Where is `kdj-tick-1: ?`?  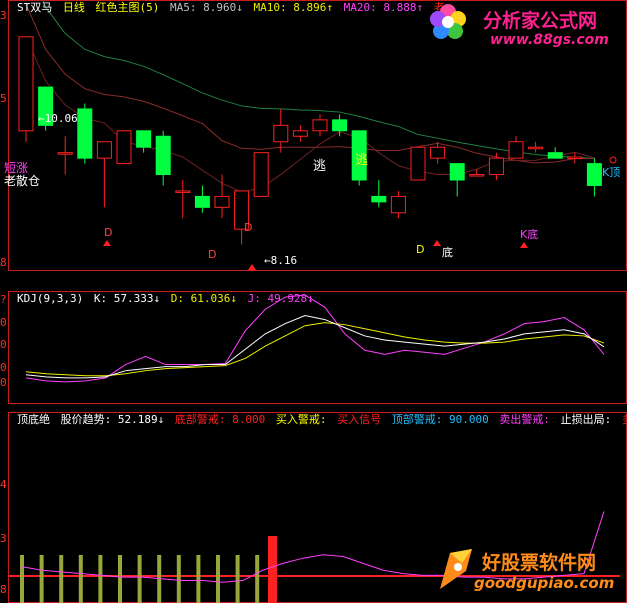
kdj-tick-1: ? is located at coordinates (3, 299).